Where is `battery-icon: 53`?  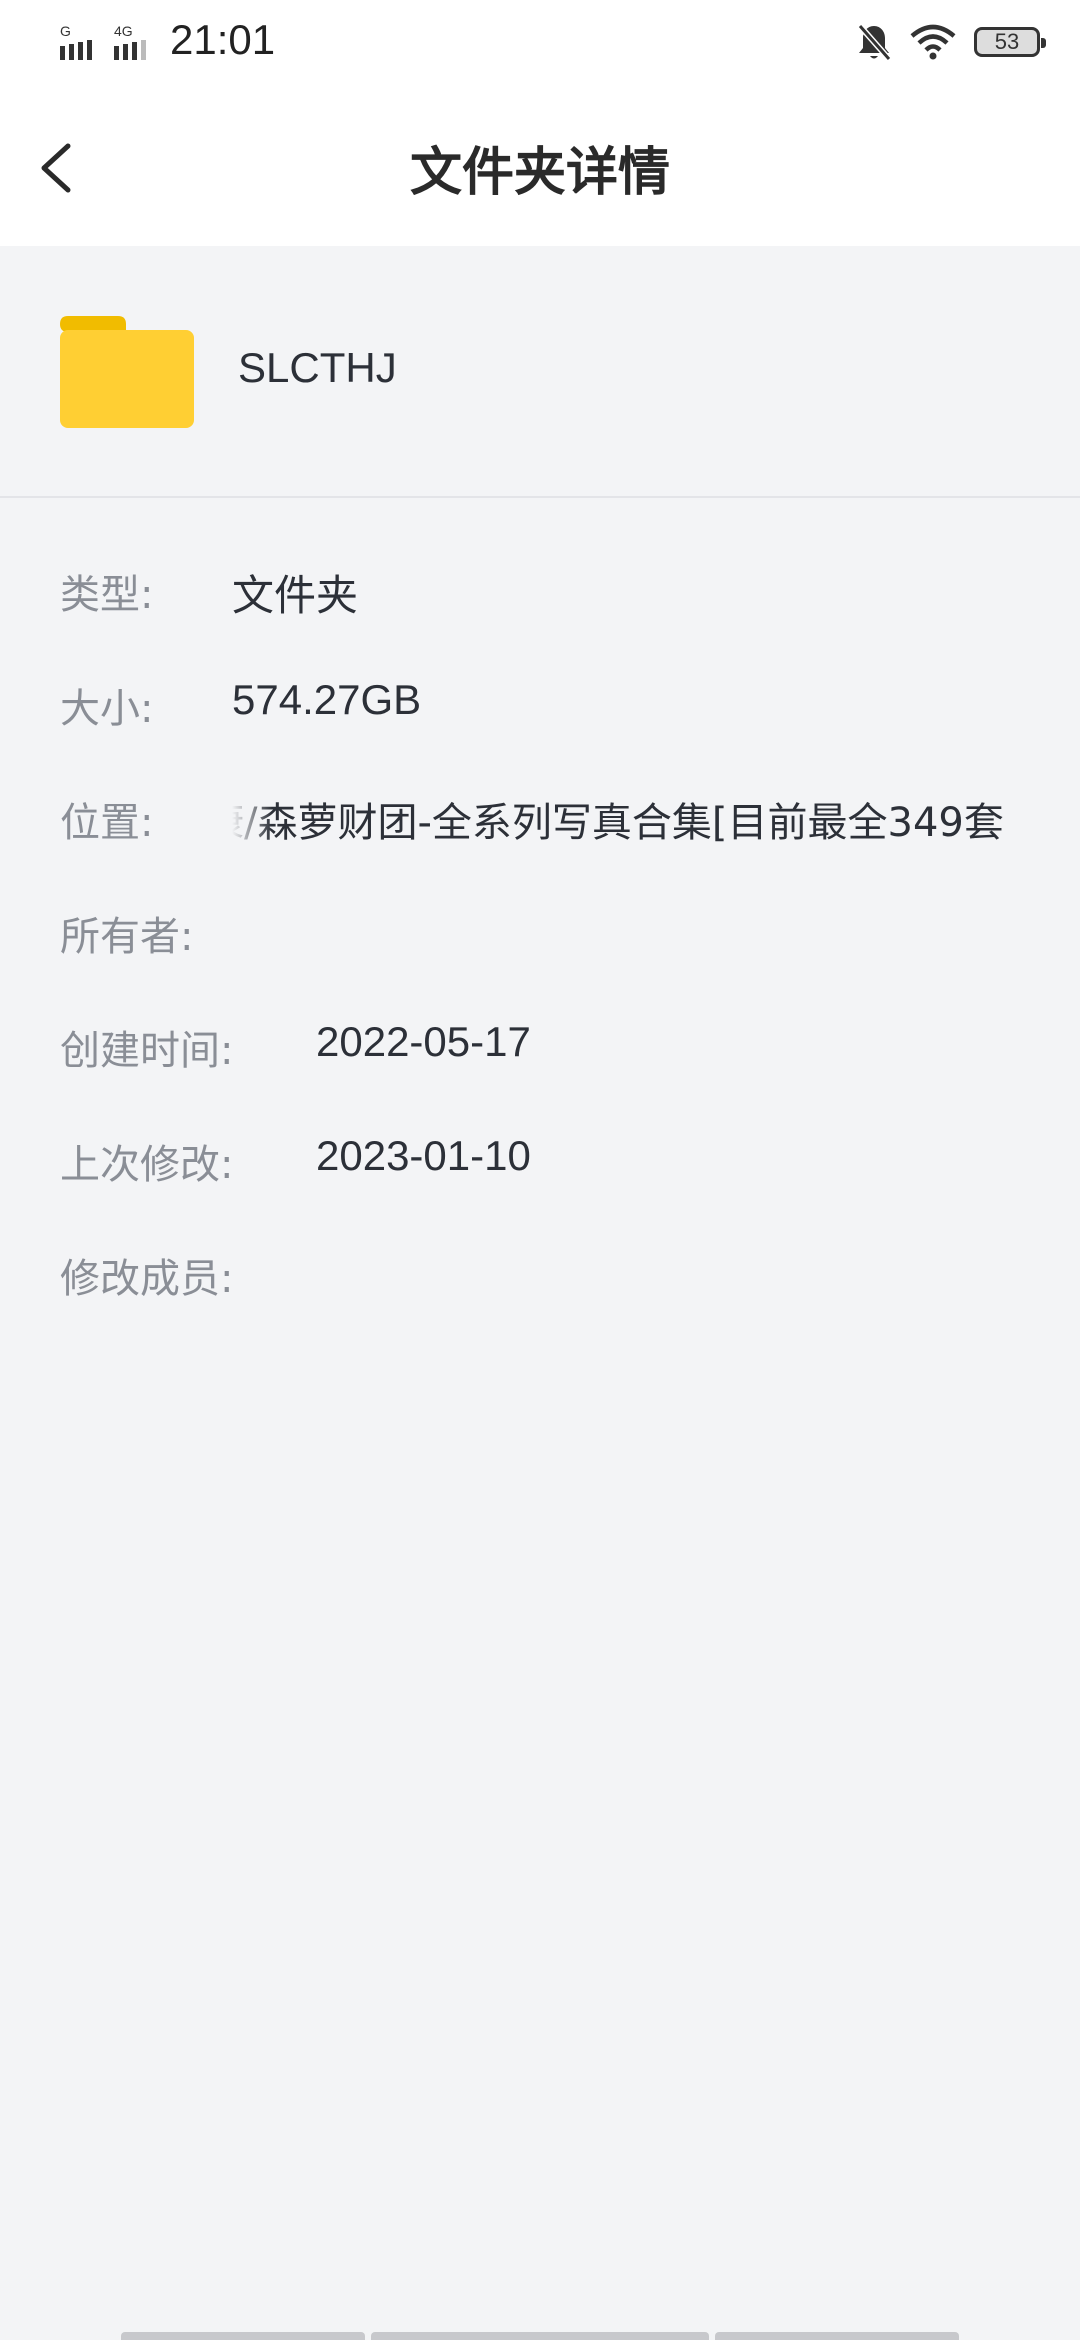
battery-icon: 53 is located at coordinates (1010, 42).